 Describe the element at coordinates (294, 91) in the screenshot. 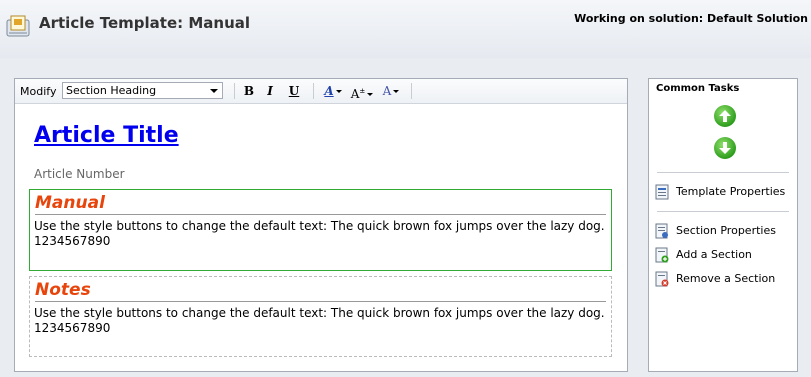

I see `underline-button: U` at that location.